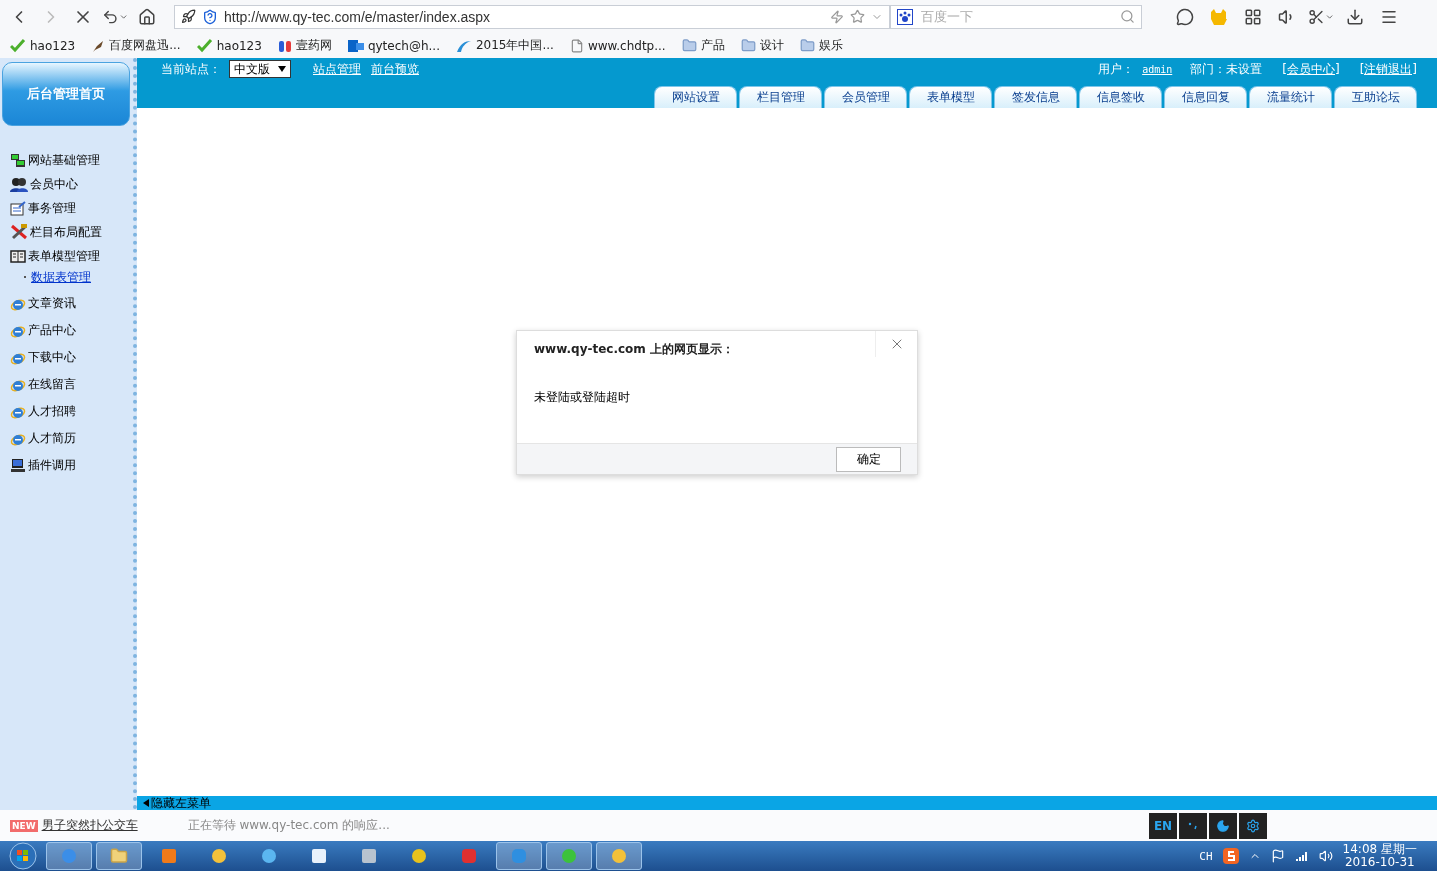 Image resolution: width=1437 pixels, height=871 pixels. What do you see at coordinates (1206, 856) in the screenshot?
I see `input-method-indicator: CH` at bounding box center [1206, 856].